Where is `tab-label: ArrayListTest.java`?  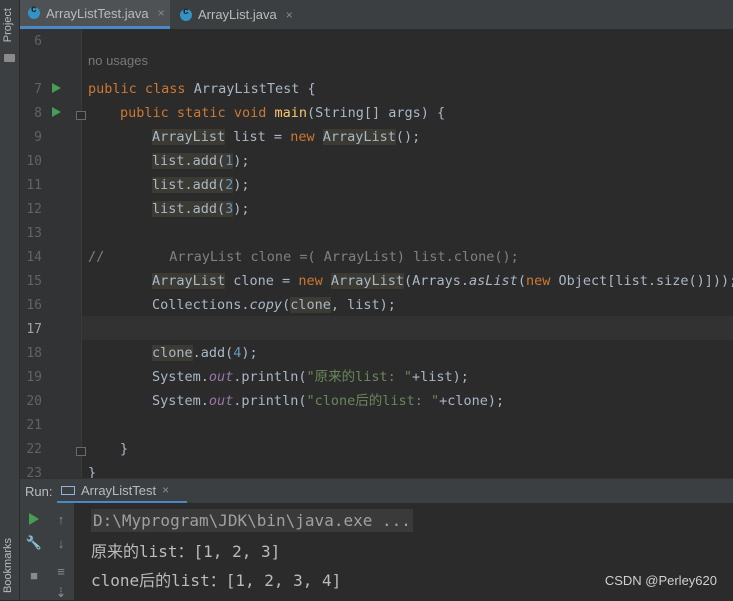
tab-label: ArrayListTest.java is located at coordinates (97, 13).